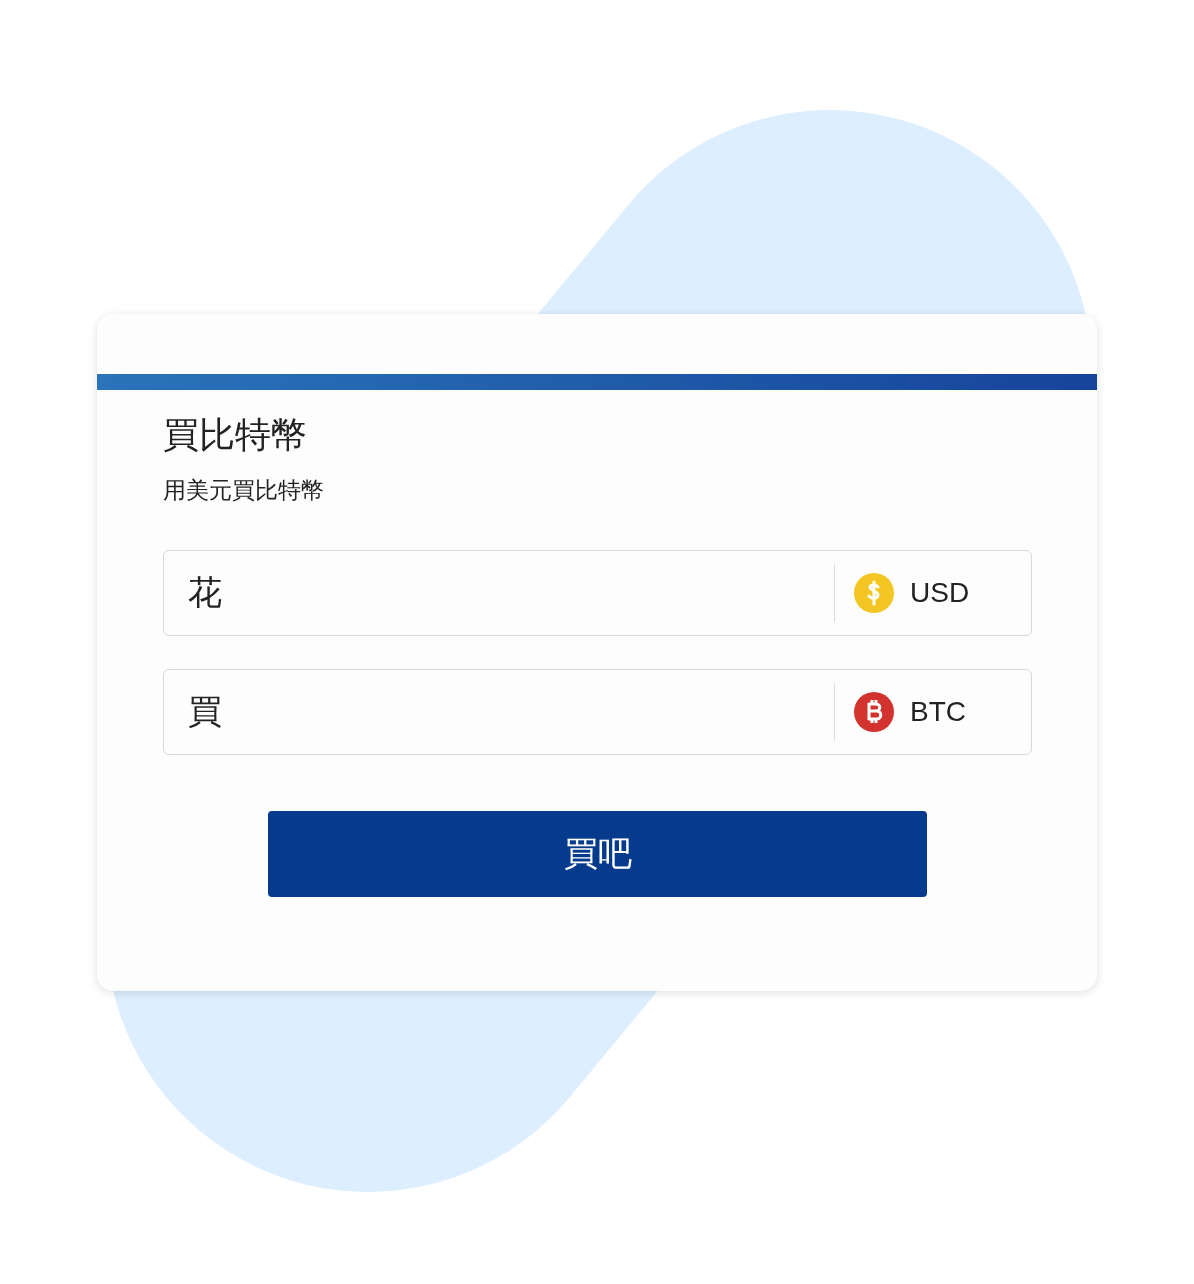  What do you see at coordinates (244, 490) in the screenshot?
I see `card-subtitle: 用美元買比特幣` at bounding box center [244, 490].